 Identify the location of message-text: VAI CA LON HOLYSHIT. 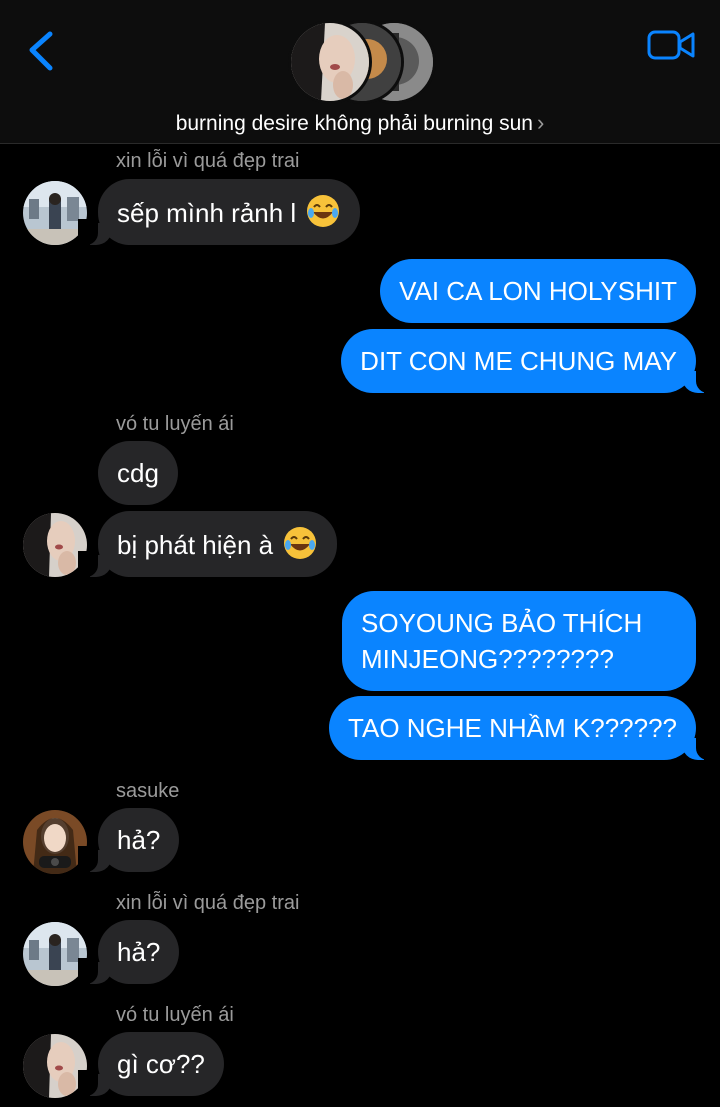
(538, 291).